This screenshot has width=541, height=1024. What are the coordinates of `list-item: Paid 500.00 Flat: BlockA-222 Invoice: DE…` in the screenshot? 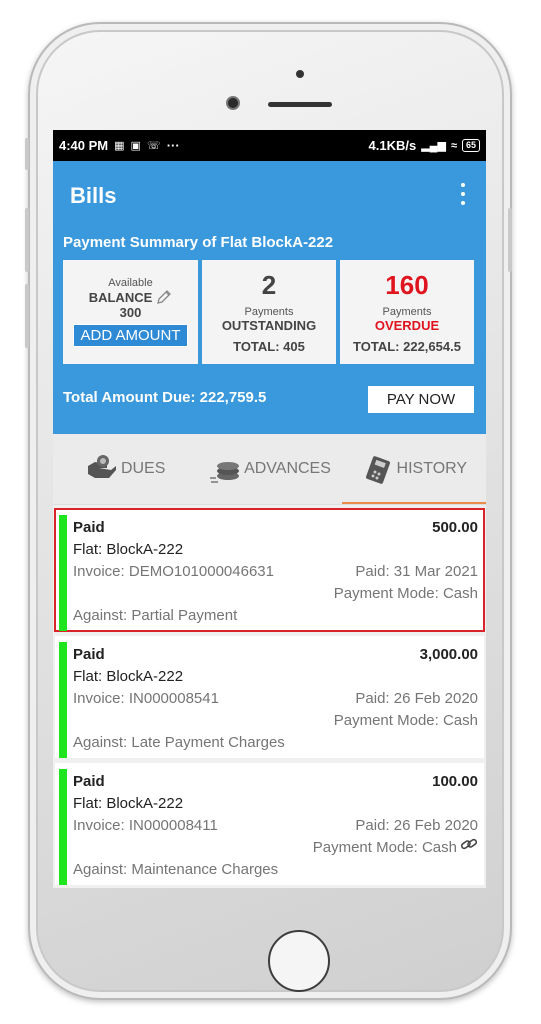 It's located at (269, 570).